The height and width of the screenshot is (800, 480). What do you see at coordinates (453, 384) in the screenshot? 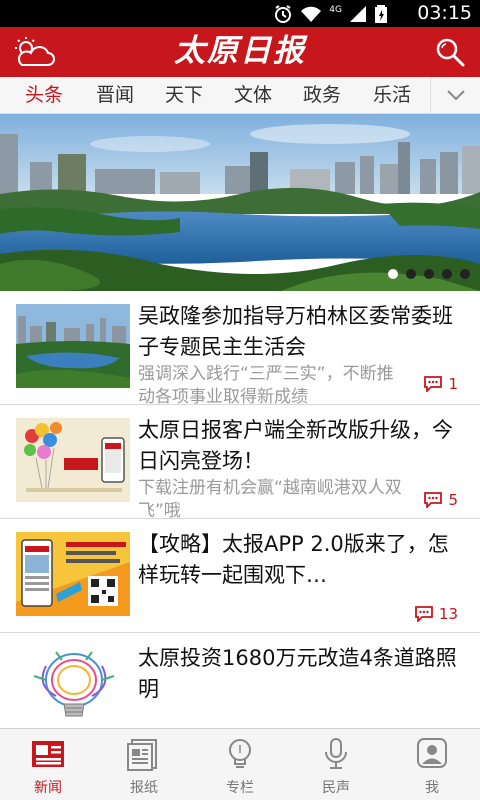
I see `comment-count-value: 1` at bounding box center [453, 384].